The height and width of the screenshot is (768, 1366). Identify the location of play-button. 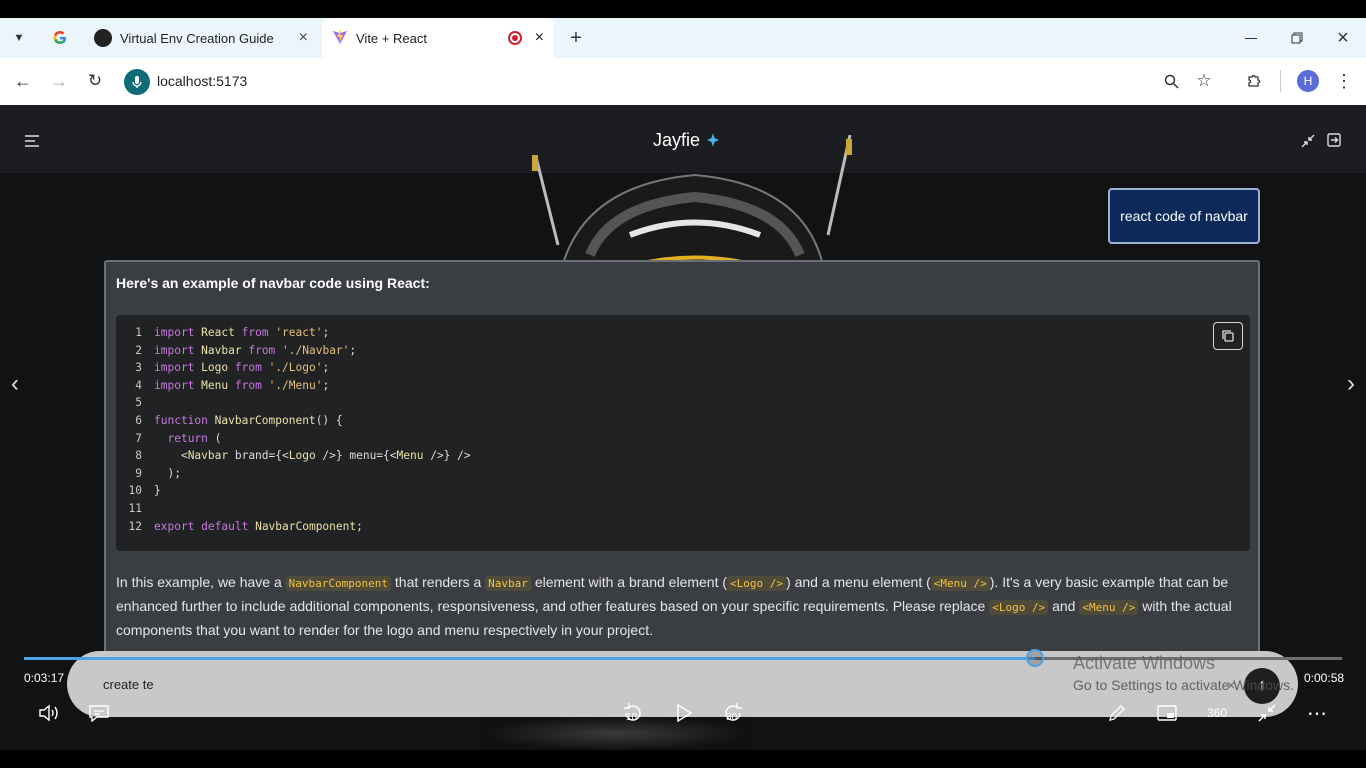
(684, 713).